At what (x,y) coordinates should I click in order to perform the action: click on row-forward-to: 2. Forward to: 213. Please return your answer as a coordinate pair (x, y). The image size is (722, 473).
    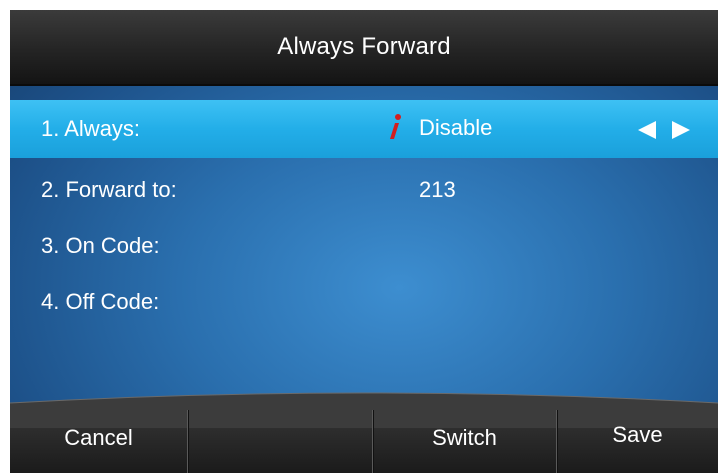
    Looking at the image, I should click on (364, 190).